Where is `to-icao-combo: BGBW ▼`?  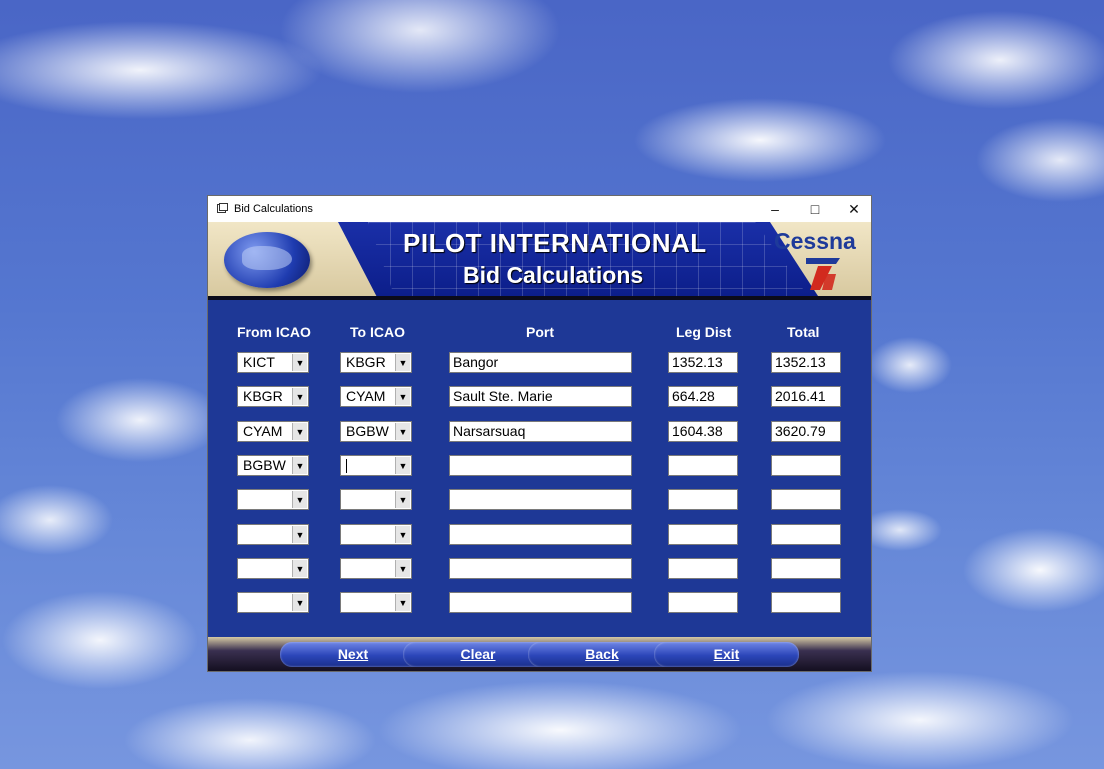
to-icao-combo: BGBW ▼ is located at coordinates (376, 431).